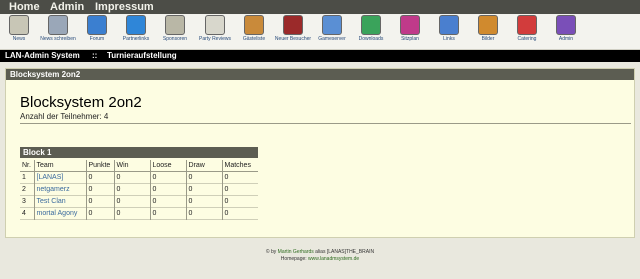  Describe the element at coordinates (131, 166) in the screenshot. I see `column-header-win: Win` at that location.